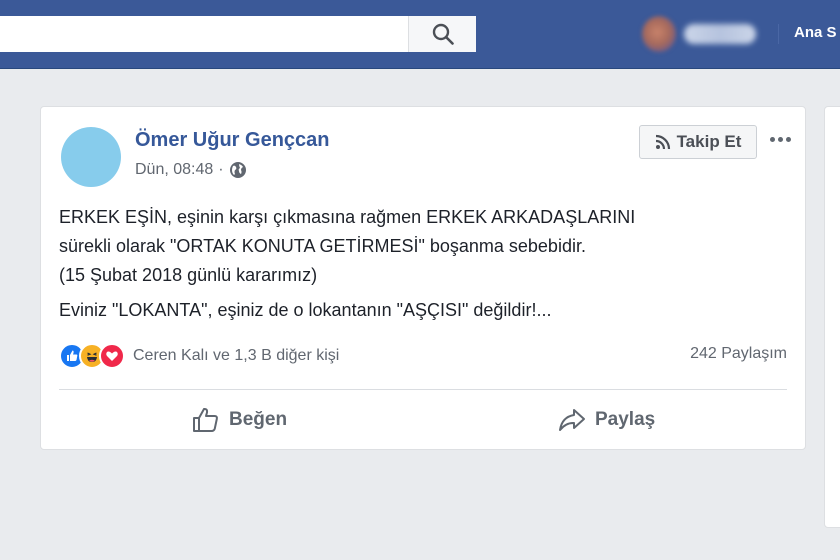 Image resolution: width=840 pixels, height=560 pixels. What do you see at coordinates (92, 356) in the screenshot?
I see `reaction-icons` at bounding box center [92, 356].